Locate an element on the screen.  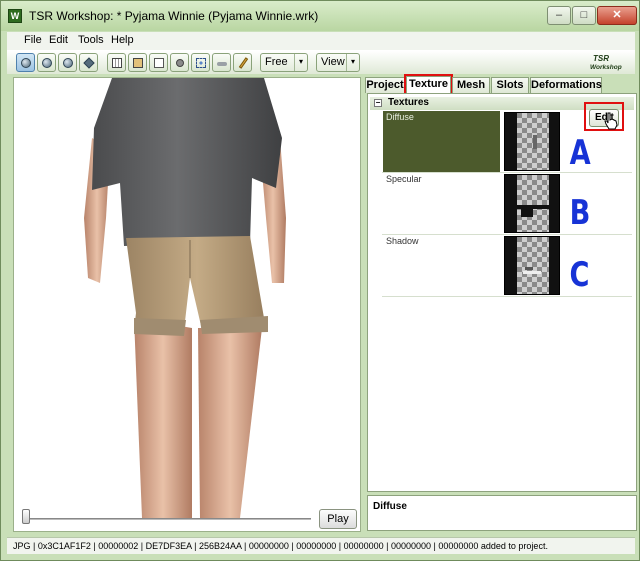
page-icon is located at coordinates (159, 63).